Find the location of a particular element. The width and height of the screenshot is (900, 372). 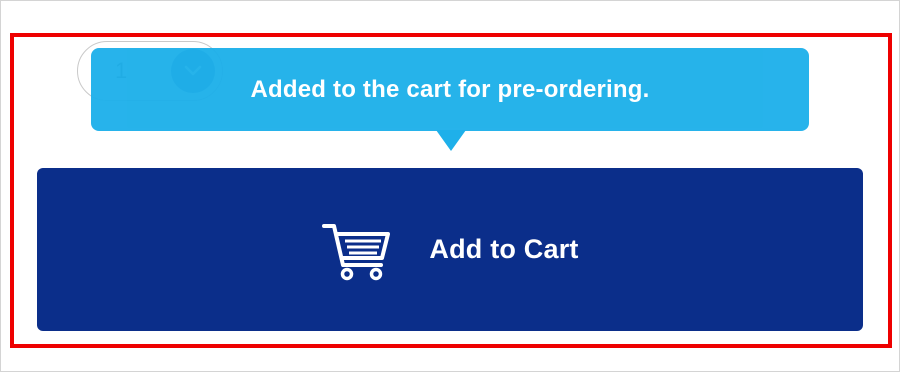

cart-glyph is located at coordinates (356, 251).